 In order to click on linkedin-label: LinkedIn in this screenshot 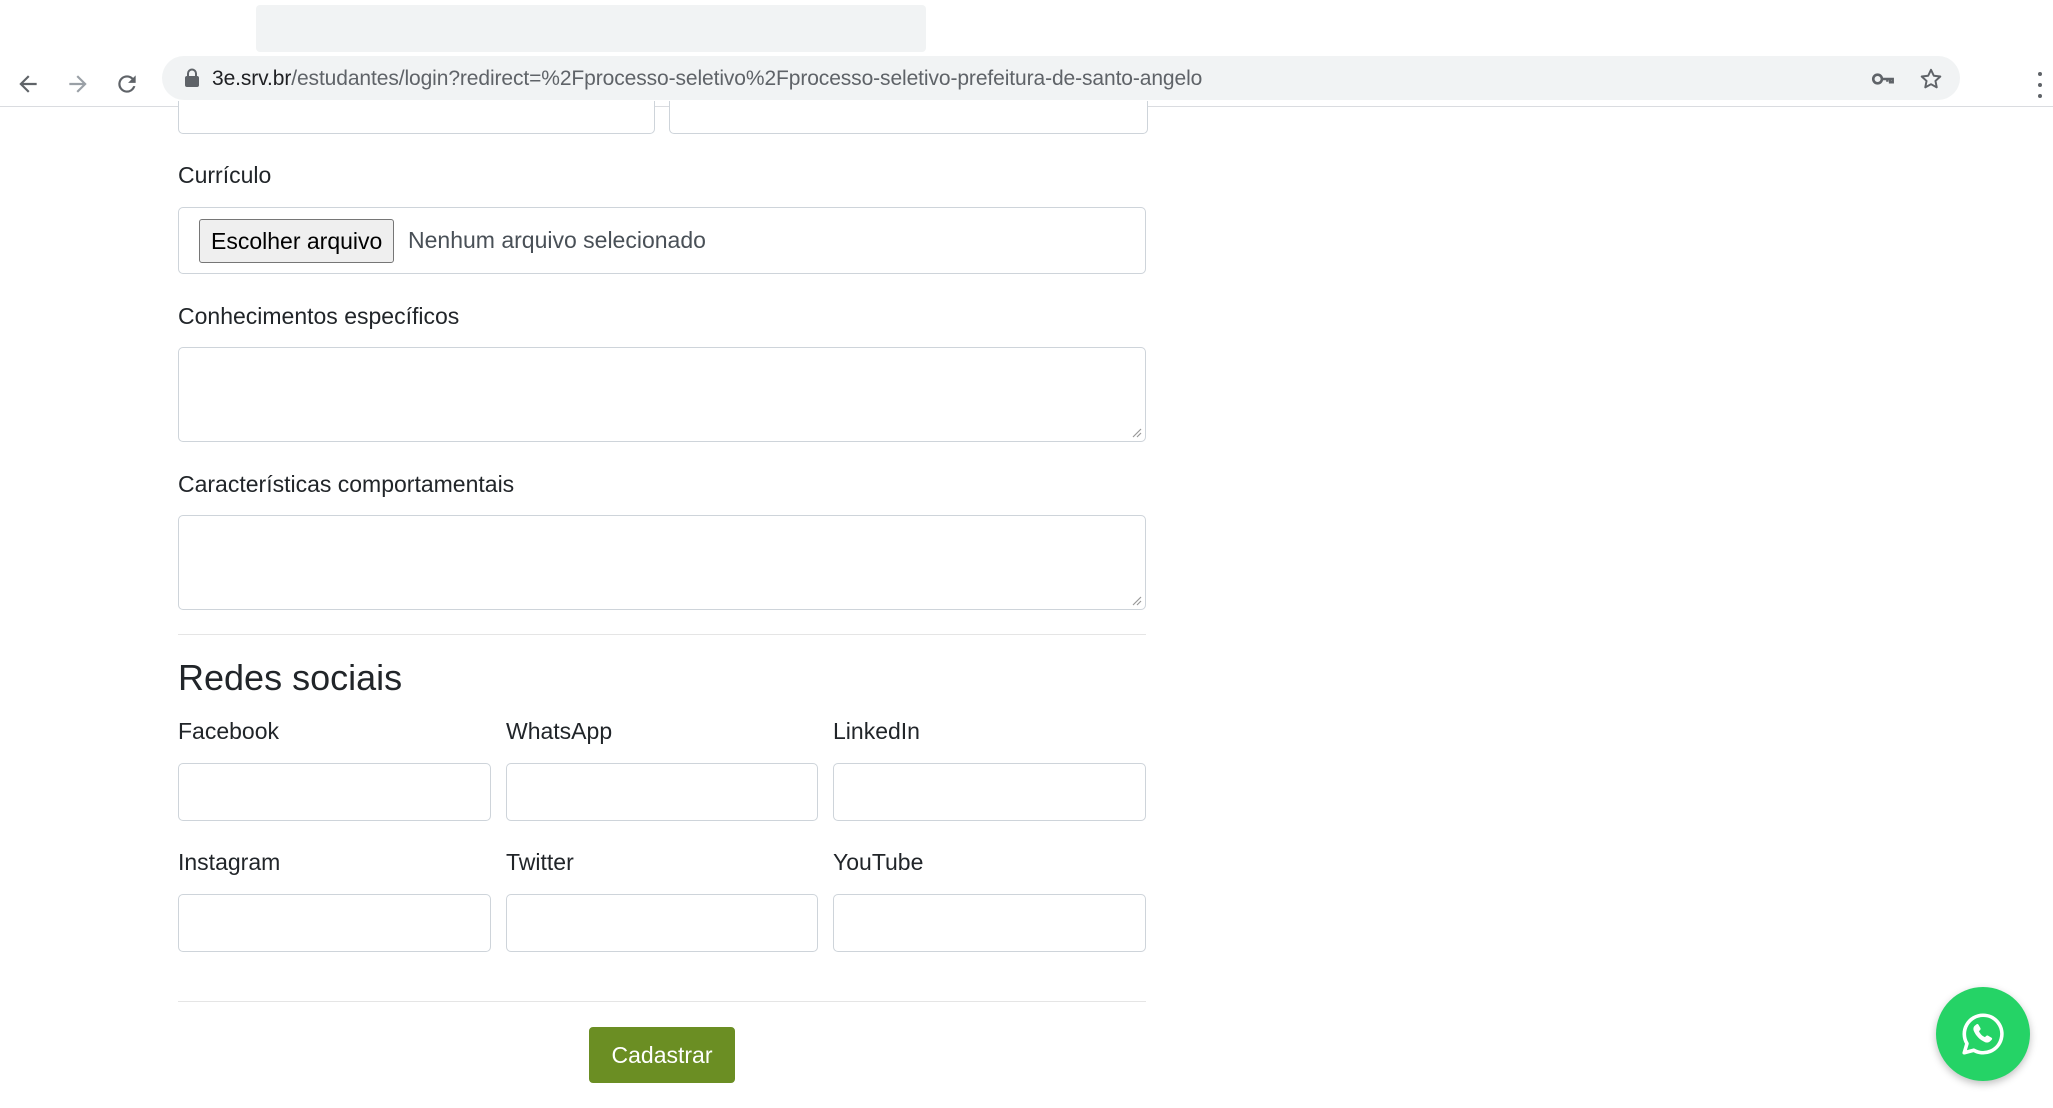, I will do `click(876, 731)`.